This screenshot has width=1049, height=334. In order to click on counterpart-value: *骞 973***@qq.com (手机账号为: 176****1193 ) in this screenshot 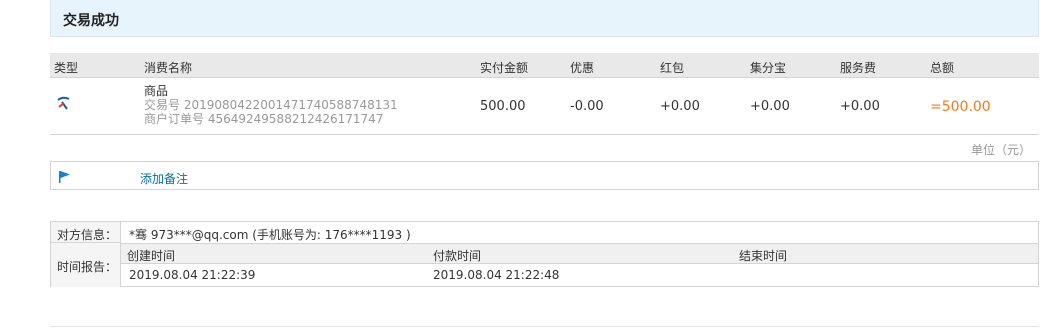, I will do `click(270, 235)`.